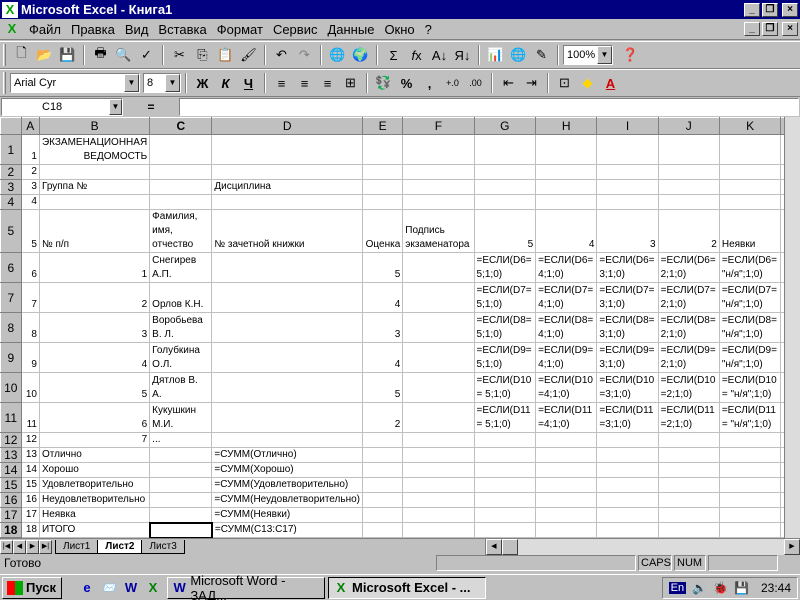 The width and height of the screenshot is (800, 600). What do you see at coordinates (505, 357) in the screenshot?
I see `cell-g9: =ЕСЛИ(D9= 5;1;0)` at bounding box center [505, 357].